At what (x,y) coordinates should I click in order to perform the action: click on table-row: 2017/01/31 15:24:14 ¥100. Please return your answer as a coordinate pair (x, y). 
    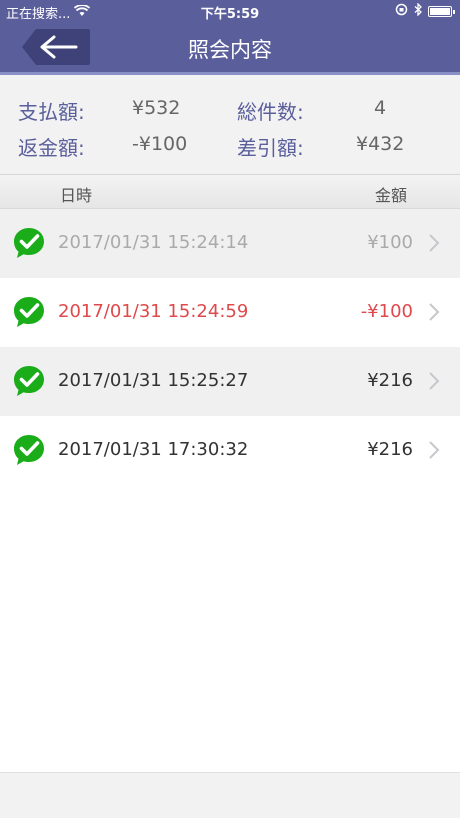
    Looking at the image, I should click on (230, 243).